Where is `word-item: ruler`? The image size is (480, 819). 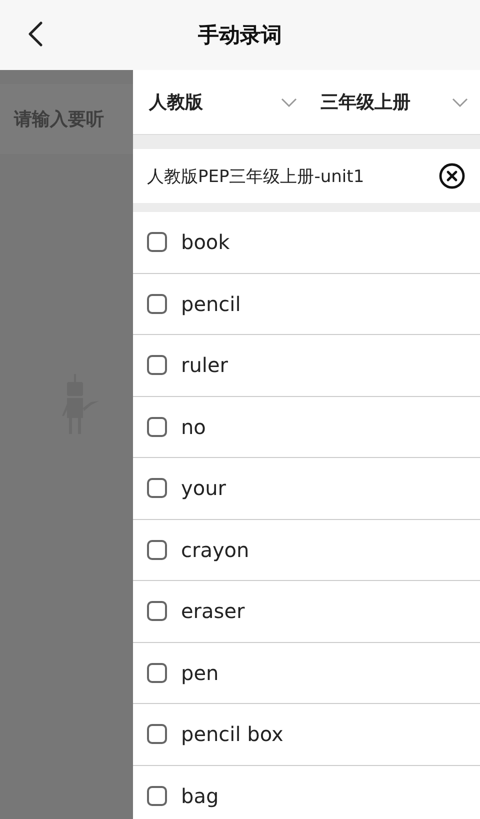
word-item: ruler is located at coordinates (306, 365).